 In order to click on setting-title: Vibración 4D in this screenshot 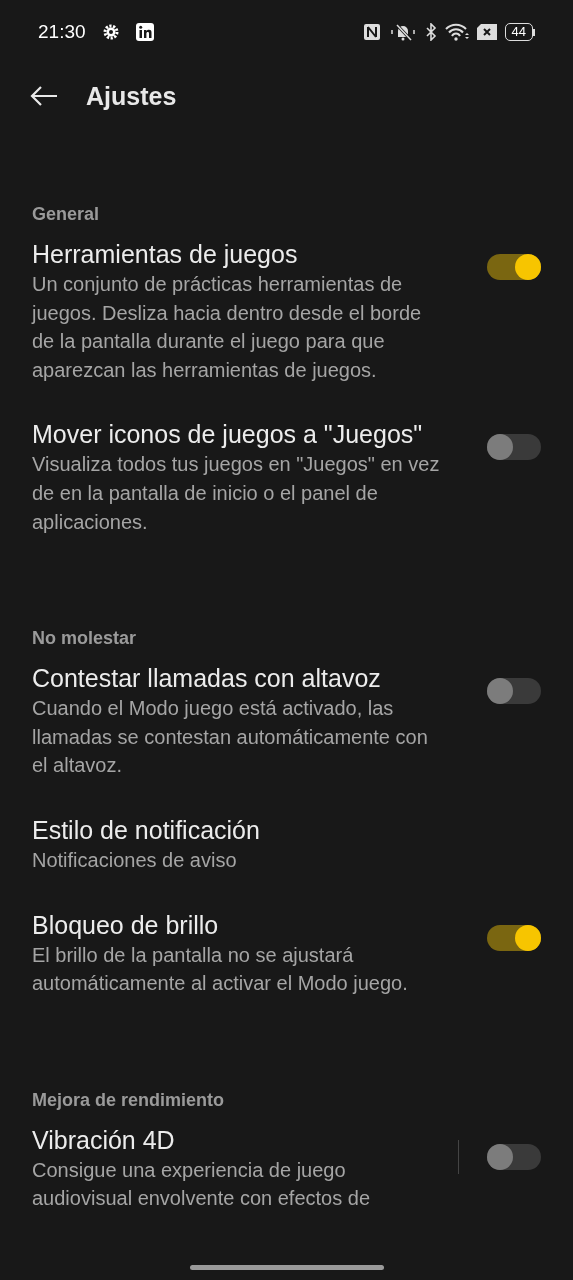, I will do `click(104, 1140)`.